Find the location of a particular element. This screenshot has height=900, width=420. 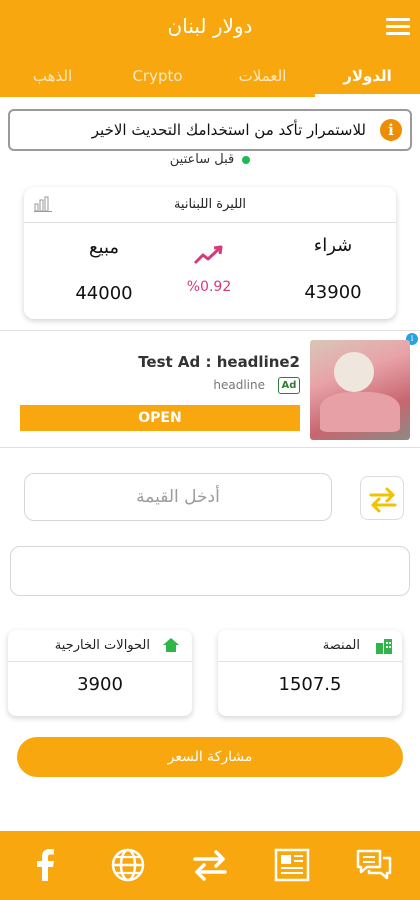

ad-open-button: OPEN is located at coordinates (160, 418).